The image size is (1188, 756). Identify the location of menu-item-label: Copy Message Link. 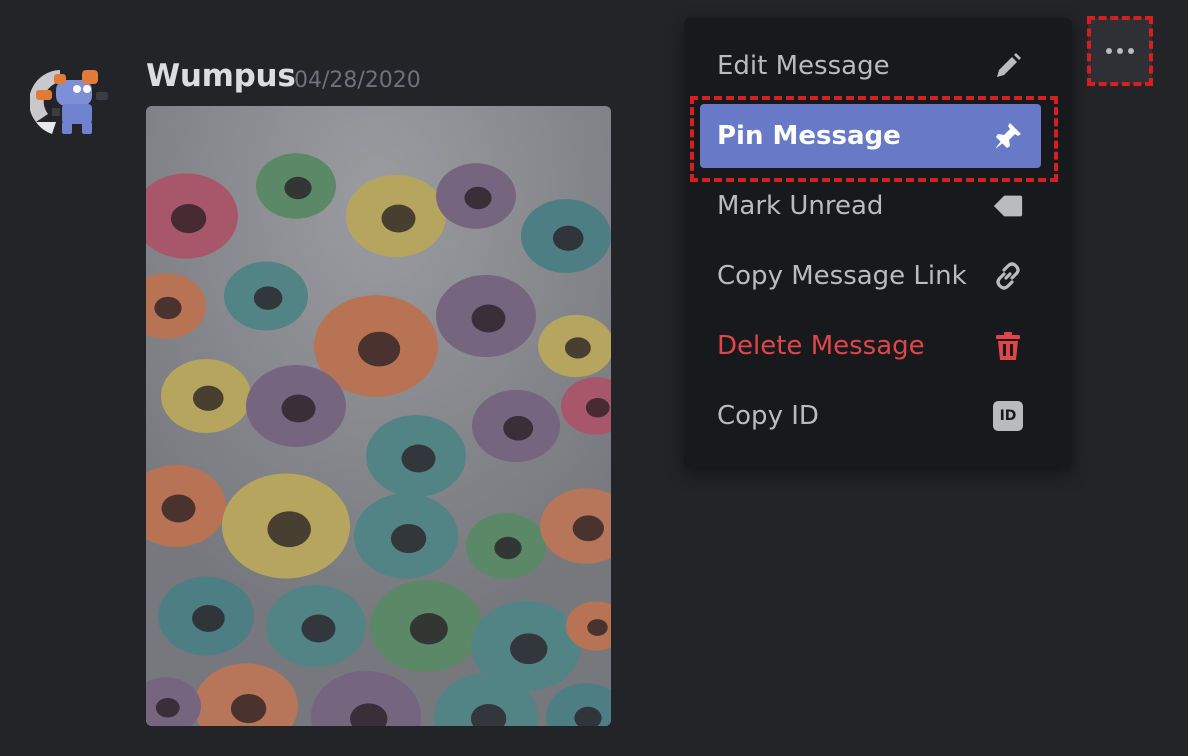
(842, 276).